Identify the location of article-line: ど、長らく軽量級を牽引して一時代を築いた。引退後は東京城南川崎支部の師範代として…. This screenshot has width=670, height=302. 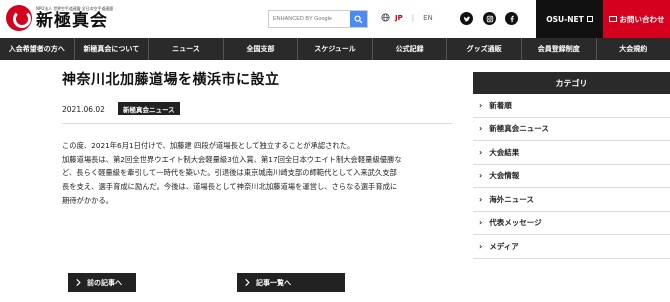
(229, 173).